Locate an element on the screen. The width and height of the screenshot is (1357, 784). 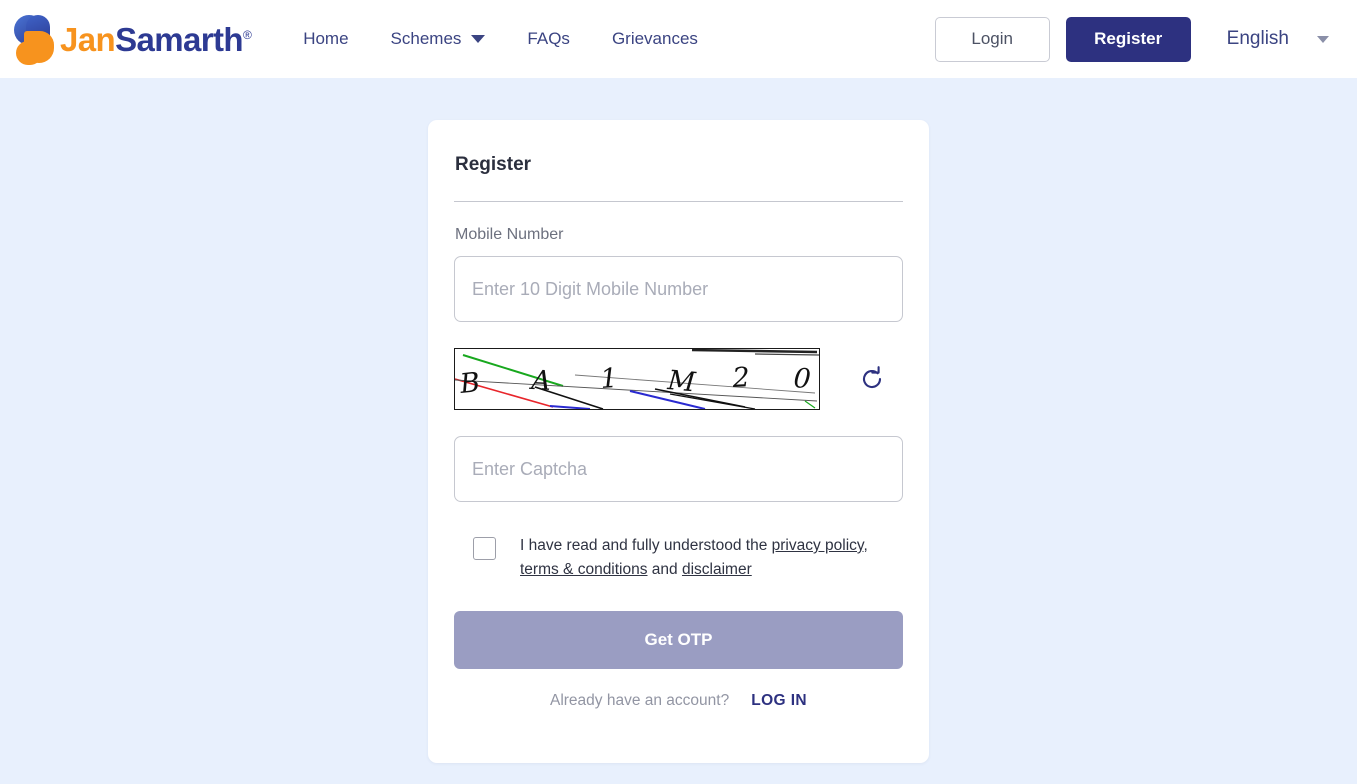
nav-label-schemes: Schemes is located at coordinates (426, 38).